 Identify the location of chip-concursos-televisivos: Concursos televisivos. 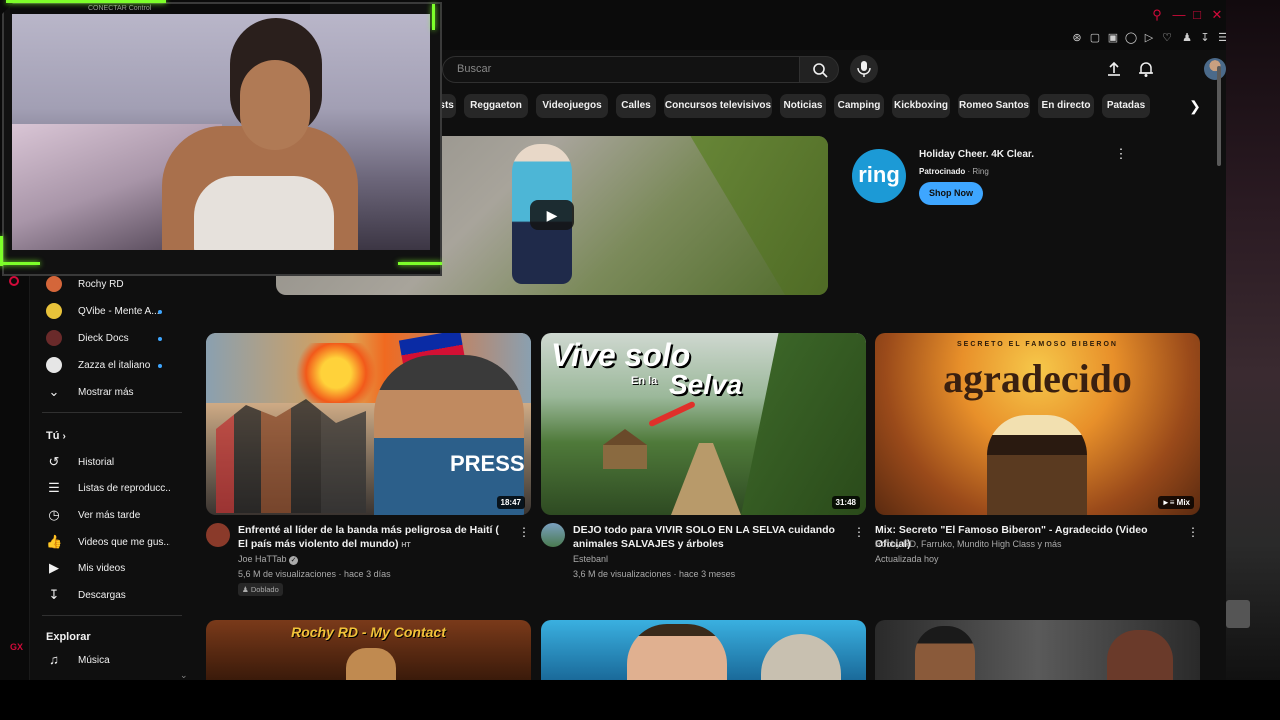
(718, 106).